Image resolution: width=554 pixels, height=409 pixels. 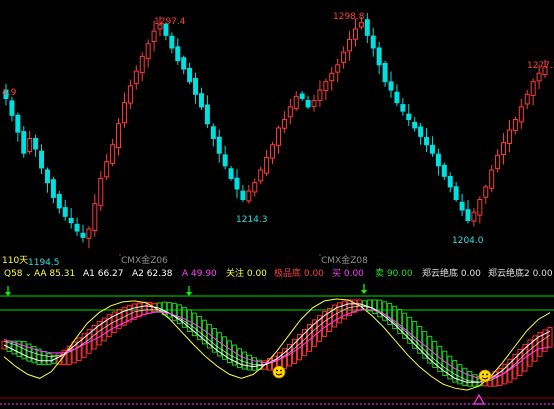 I want to click on indicator-zhengyun-value: 郑云绝底 0.00, so click(x=451, y=274).